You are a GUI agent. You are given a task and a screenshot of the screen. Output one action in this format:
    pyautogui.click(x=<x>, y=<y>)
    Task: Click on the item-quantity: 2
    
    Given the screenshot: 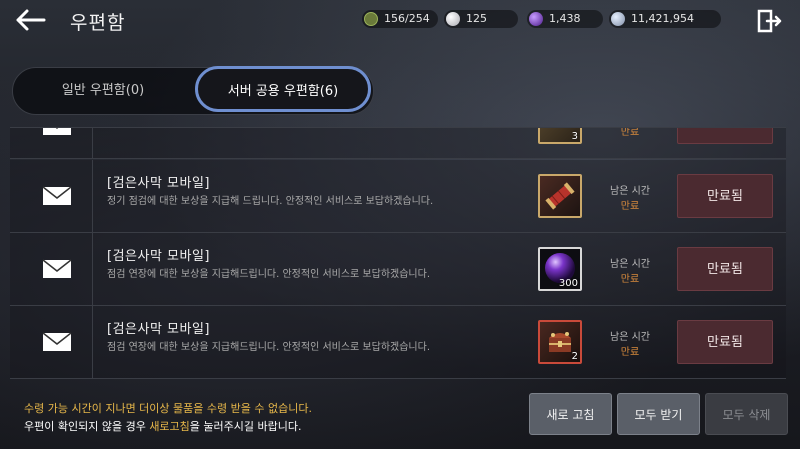 What is the action you would take?
    pyautogui.click(x=574, y=356)
    